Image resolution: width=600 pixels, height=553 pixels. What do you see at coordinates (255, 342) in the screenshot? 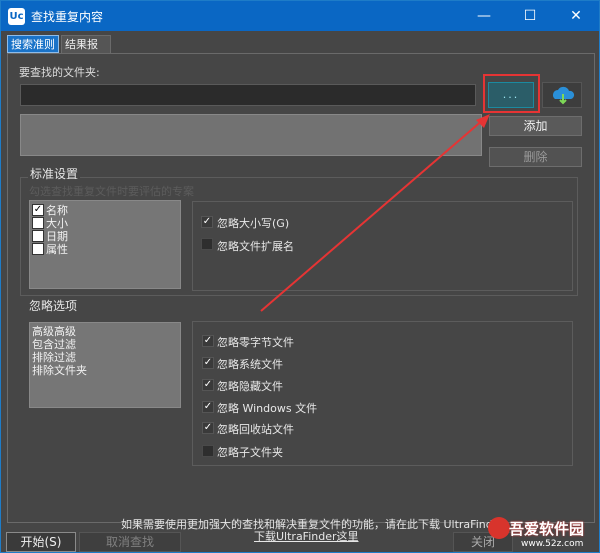
I see `ignore-option-label: 忽略零字节文件` at bounding box center [255, 342].